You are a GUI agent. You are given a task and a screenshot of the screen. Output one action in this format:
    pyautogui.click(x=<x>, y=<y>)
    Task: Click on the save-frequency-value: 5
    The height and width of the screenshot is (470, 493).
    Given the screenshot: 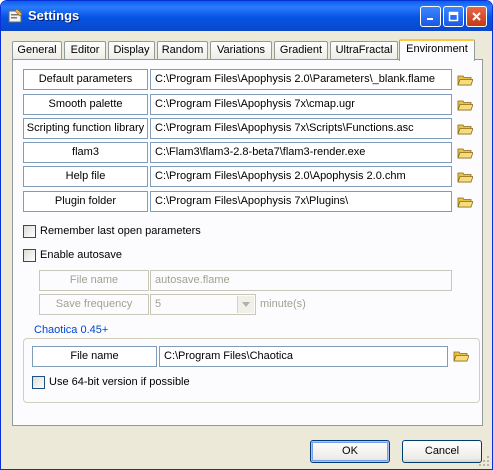 What is the action you would take?
    pyautogui.click(x=158, y=304)
    